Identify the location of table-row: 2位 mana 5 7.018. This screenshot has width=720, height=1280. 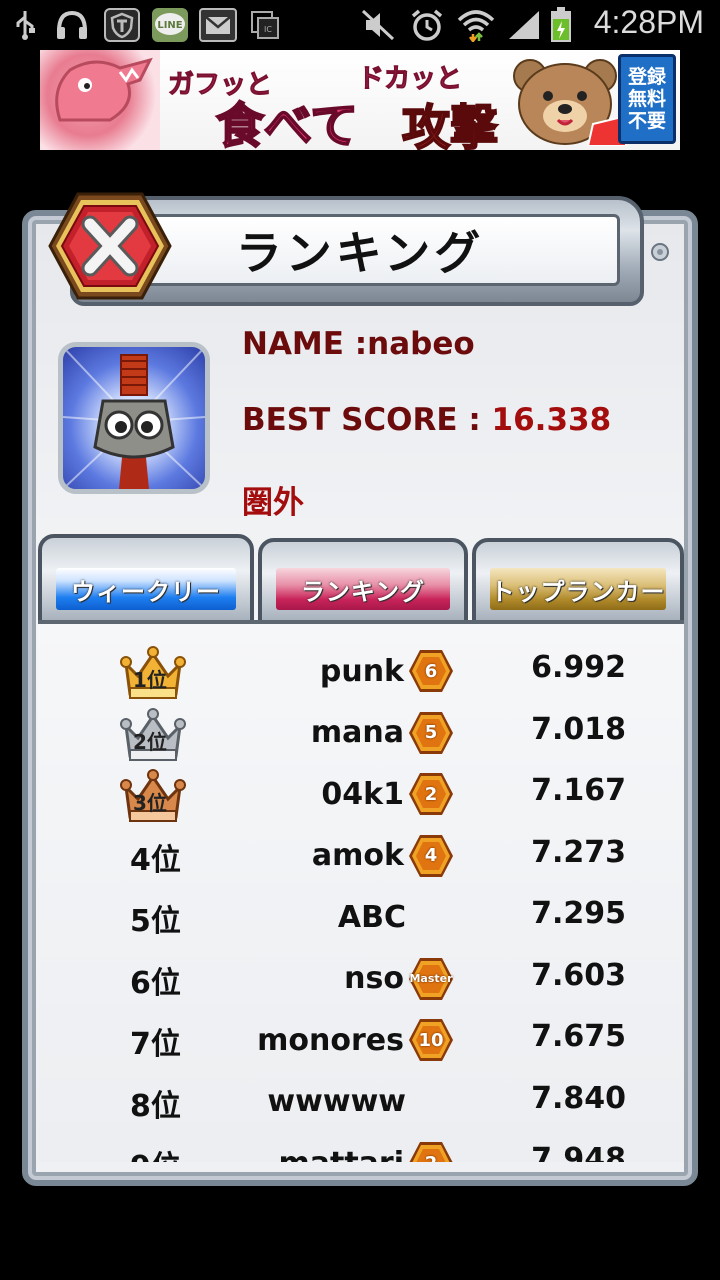
(361, 733).